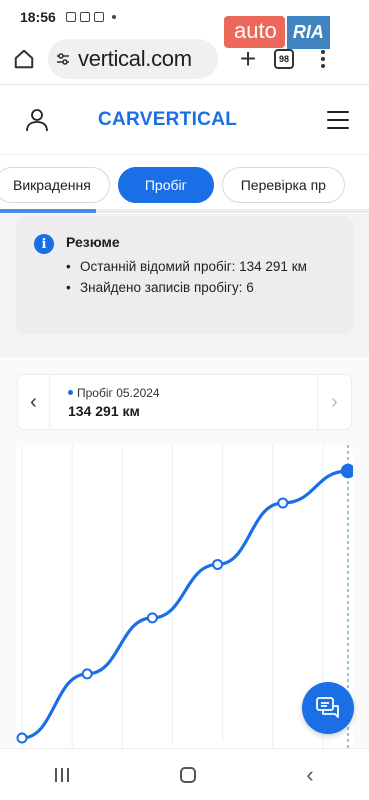  What do you see at coordinates (167, 120) in the screenshot?
I see `logo: CARVERTICAL` at bounding box center [167, 120].